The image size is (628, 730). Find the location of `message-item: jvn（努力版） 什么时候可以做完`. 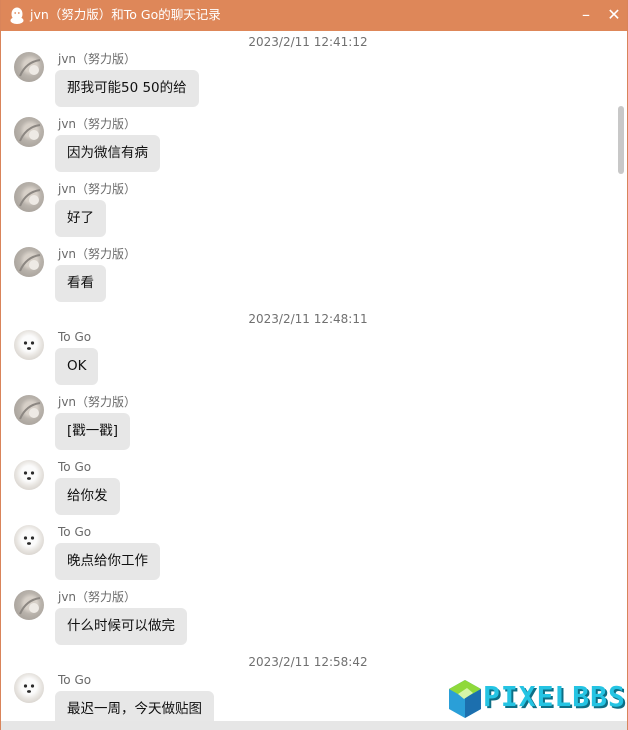

message-item: jvn（努力版） 什么时候可以做完 is located at coordinates (302, 620).